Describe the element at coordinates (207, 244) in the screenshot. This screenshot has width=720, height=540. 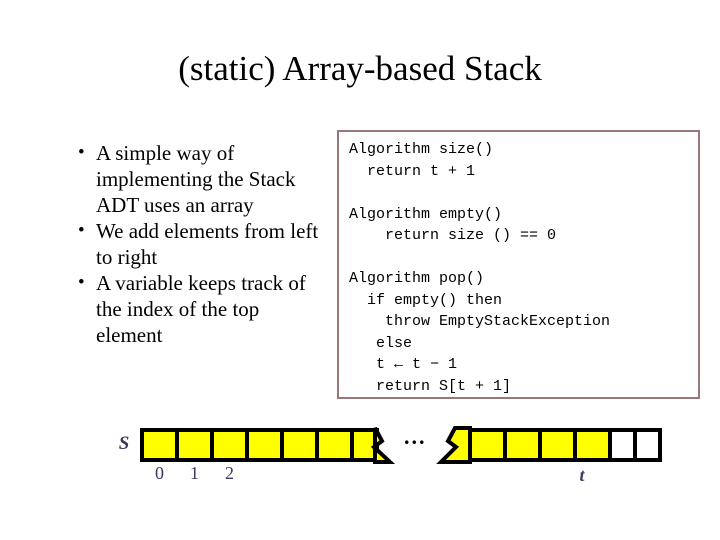
I see `list-item-label: We add elements from left to right` at that location.